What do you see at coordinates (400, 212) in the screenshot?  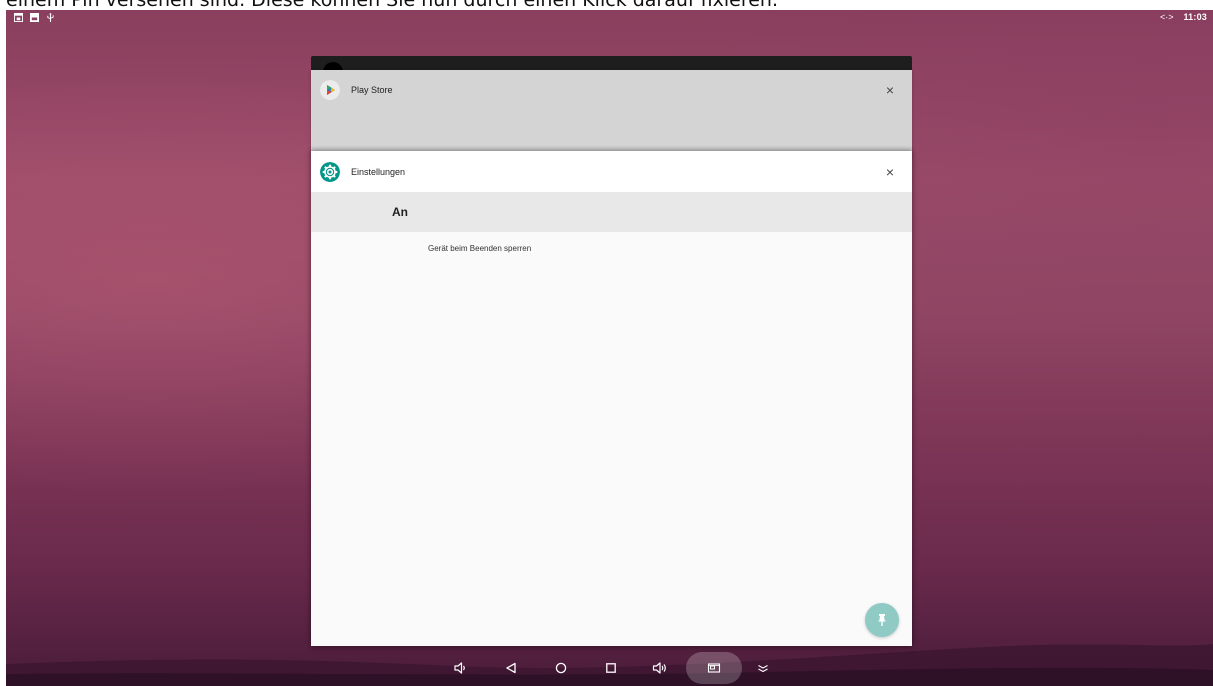 I see `toggle-state-label: An` at bounding box center [400, 212].